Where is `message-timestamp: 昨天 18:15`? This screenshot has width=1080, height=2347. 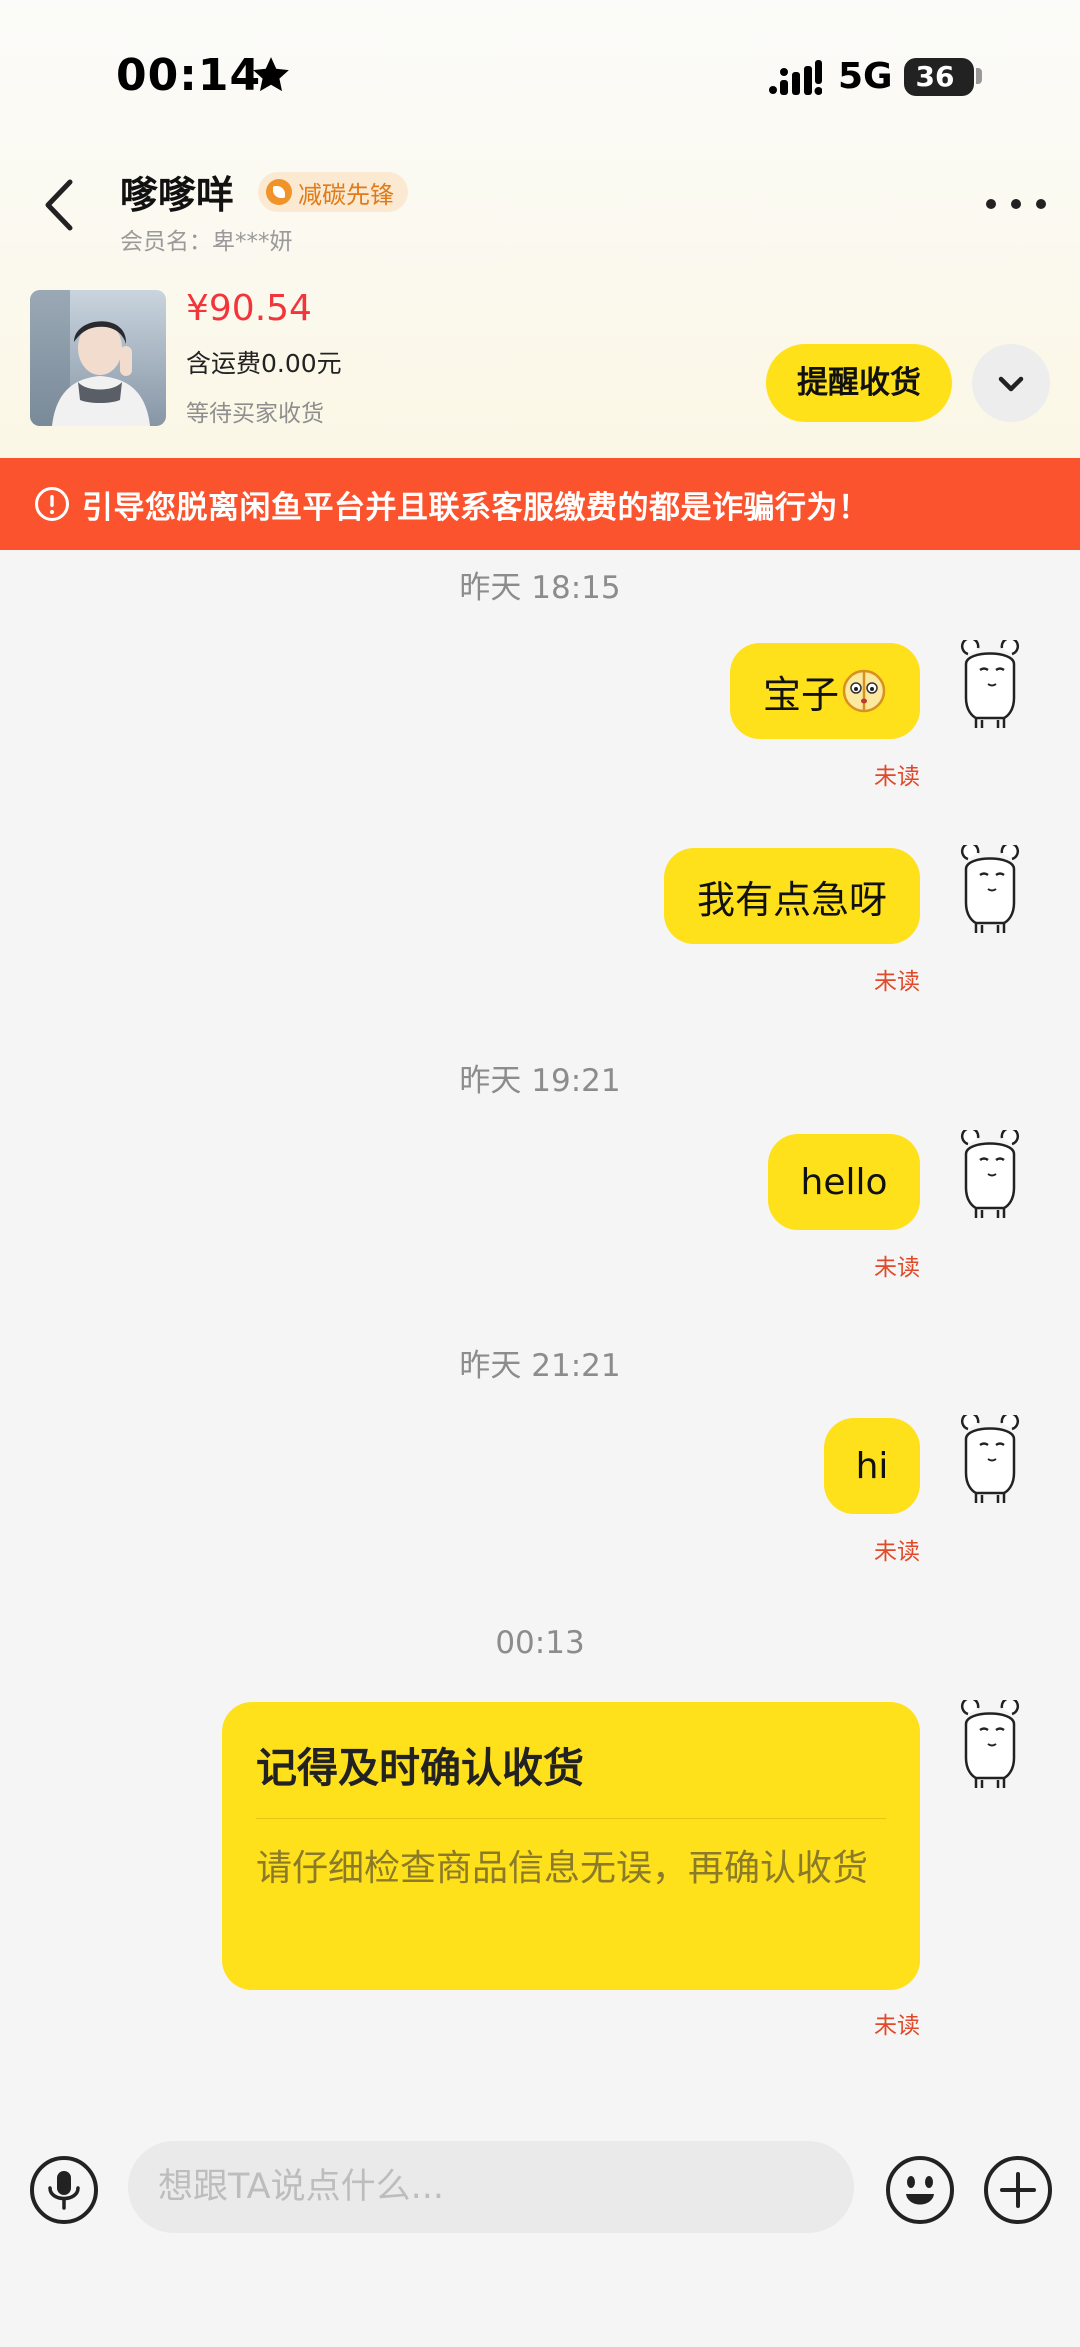 message-timestamp: 昨天 18:15 is located at coordinates (540, 588).